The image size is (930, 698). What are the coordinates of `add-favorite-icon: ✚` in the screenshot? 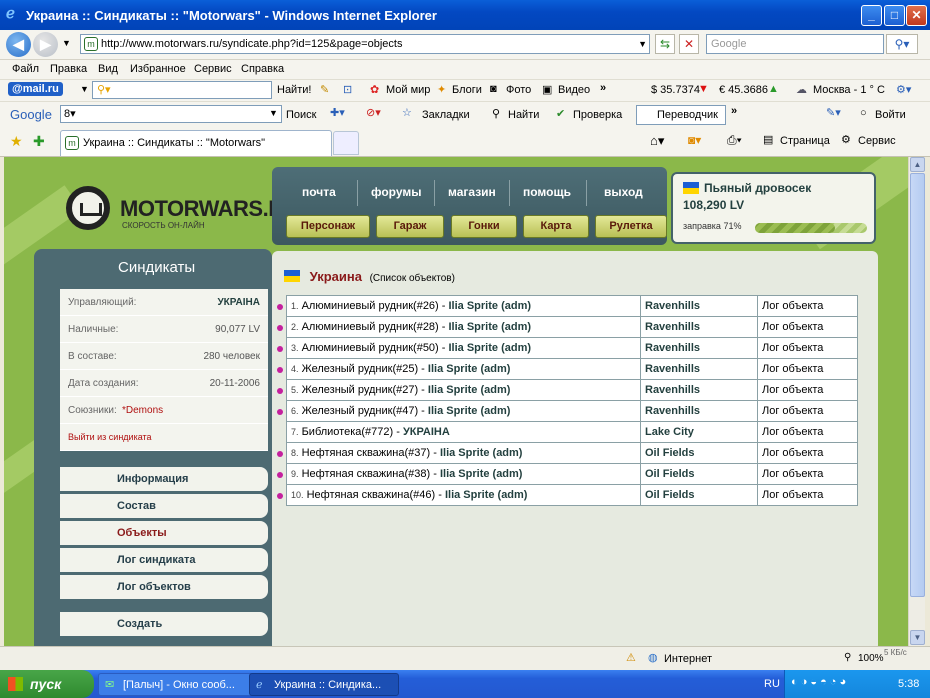 It's located at (39, 141).